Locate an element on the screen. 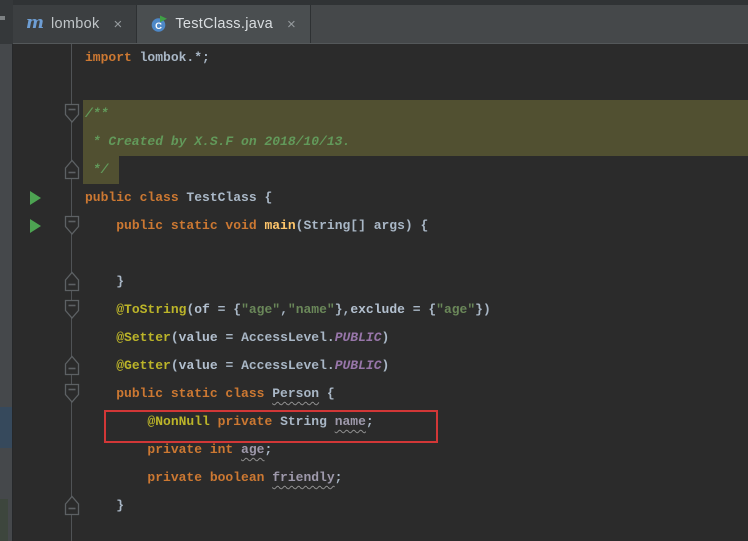 This screenshot has width=748, height=541. code-line: private boolean friendly; is located at coordinates (380, 478).